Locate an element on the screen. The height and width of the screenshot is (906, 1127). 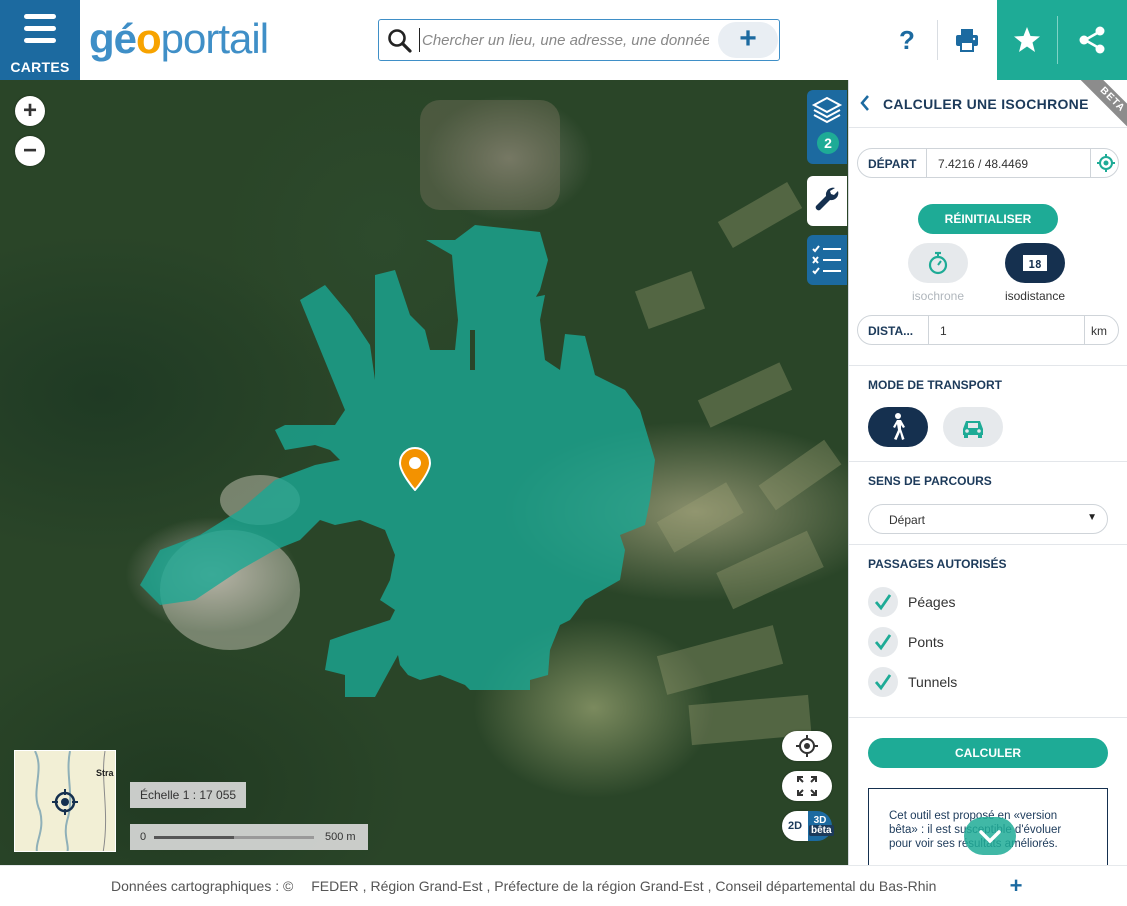
wrench-icon is located at coordinates (827, 199).